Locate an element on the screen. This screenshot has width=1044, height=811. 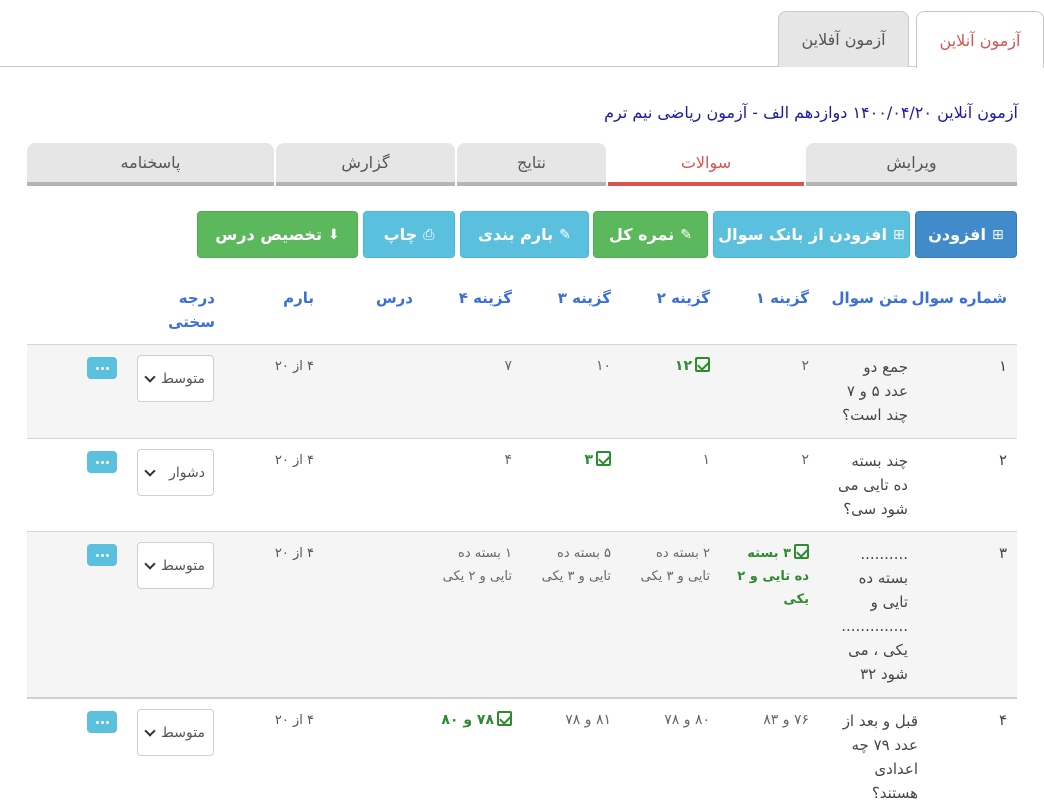
print-button: ⎙ چاپ is located at coordinates (409, 234).